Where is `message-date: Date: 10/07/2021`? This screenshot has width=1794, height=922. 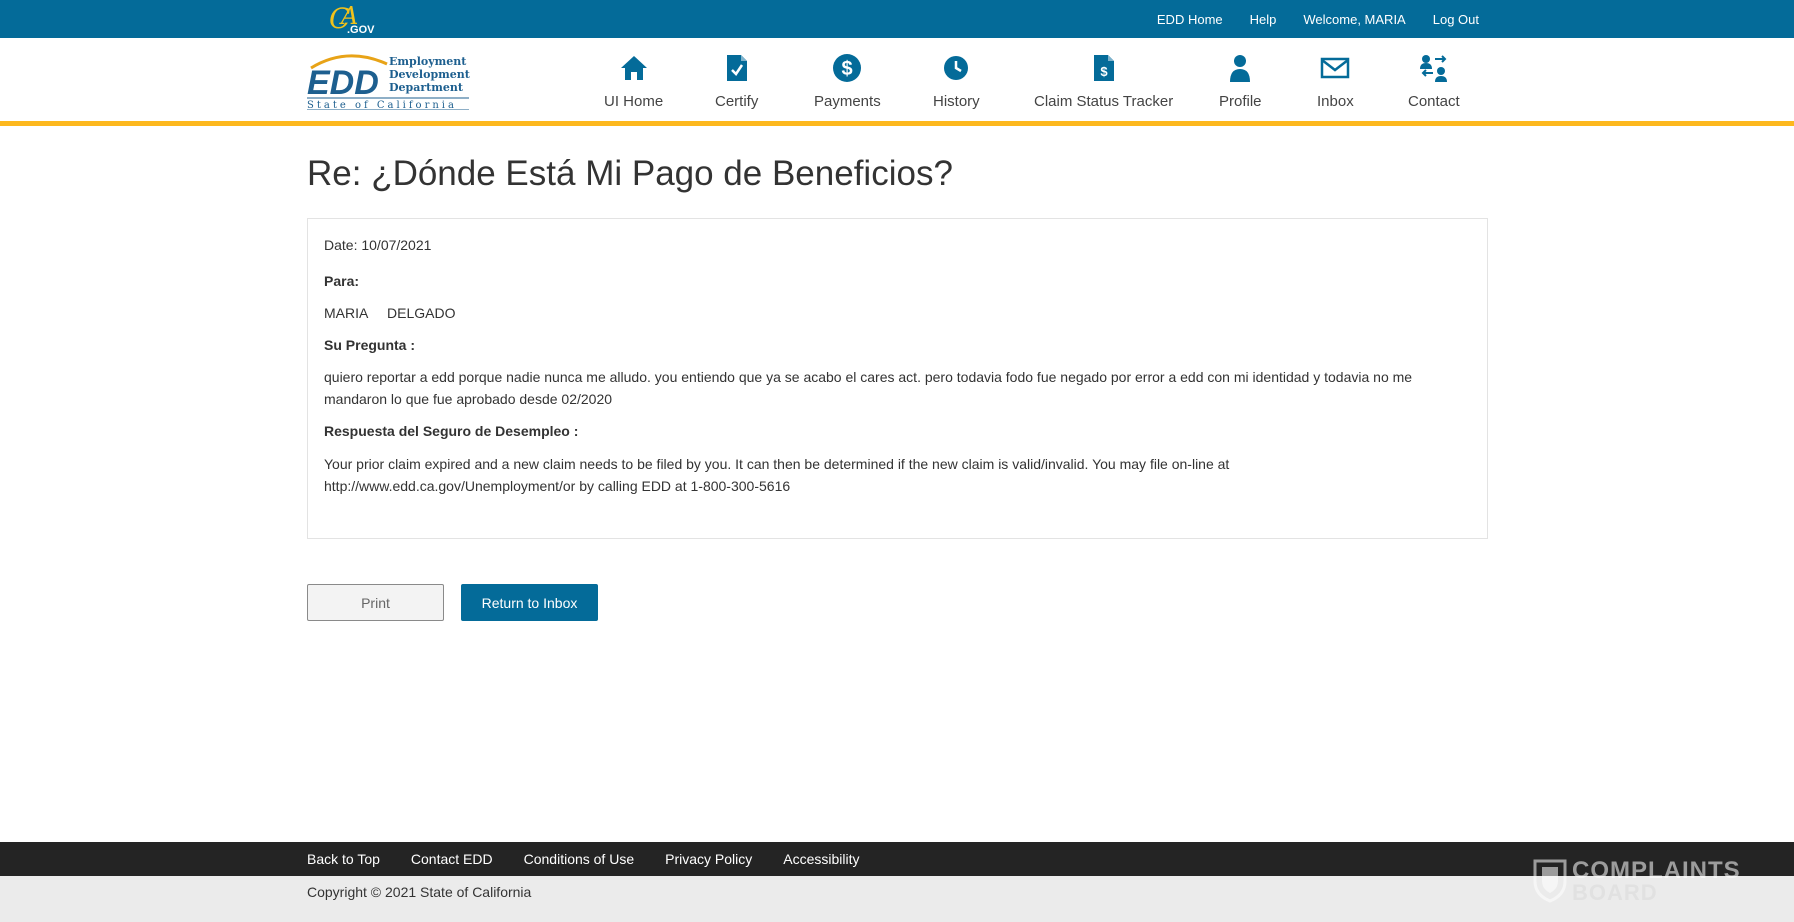 message-date: Date: 10/07/2021 is located at coordinates (378, 245).